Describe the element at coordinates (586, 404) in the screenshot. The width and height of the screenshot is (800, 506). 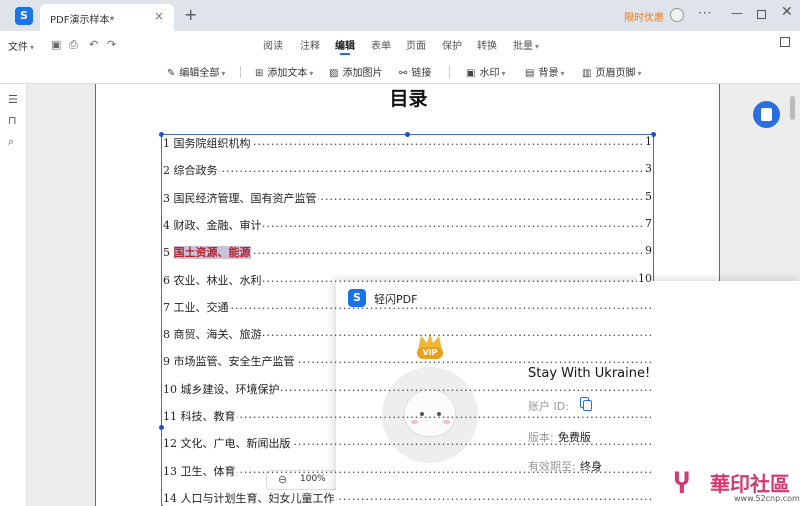
I see `copy-icon` at that location.